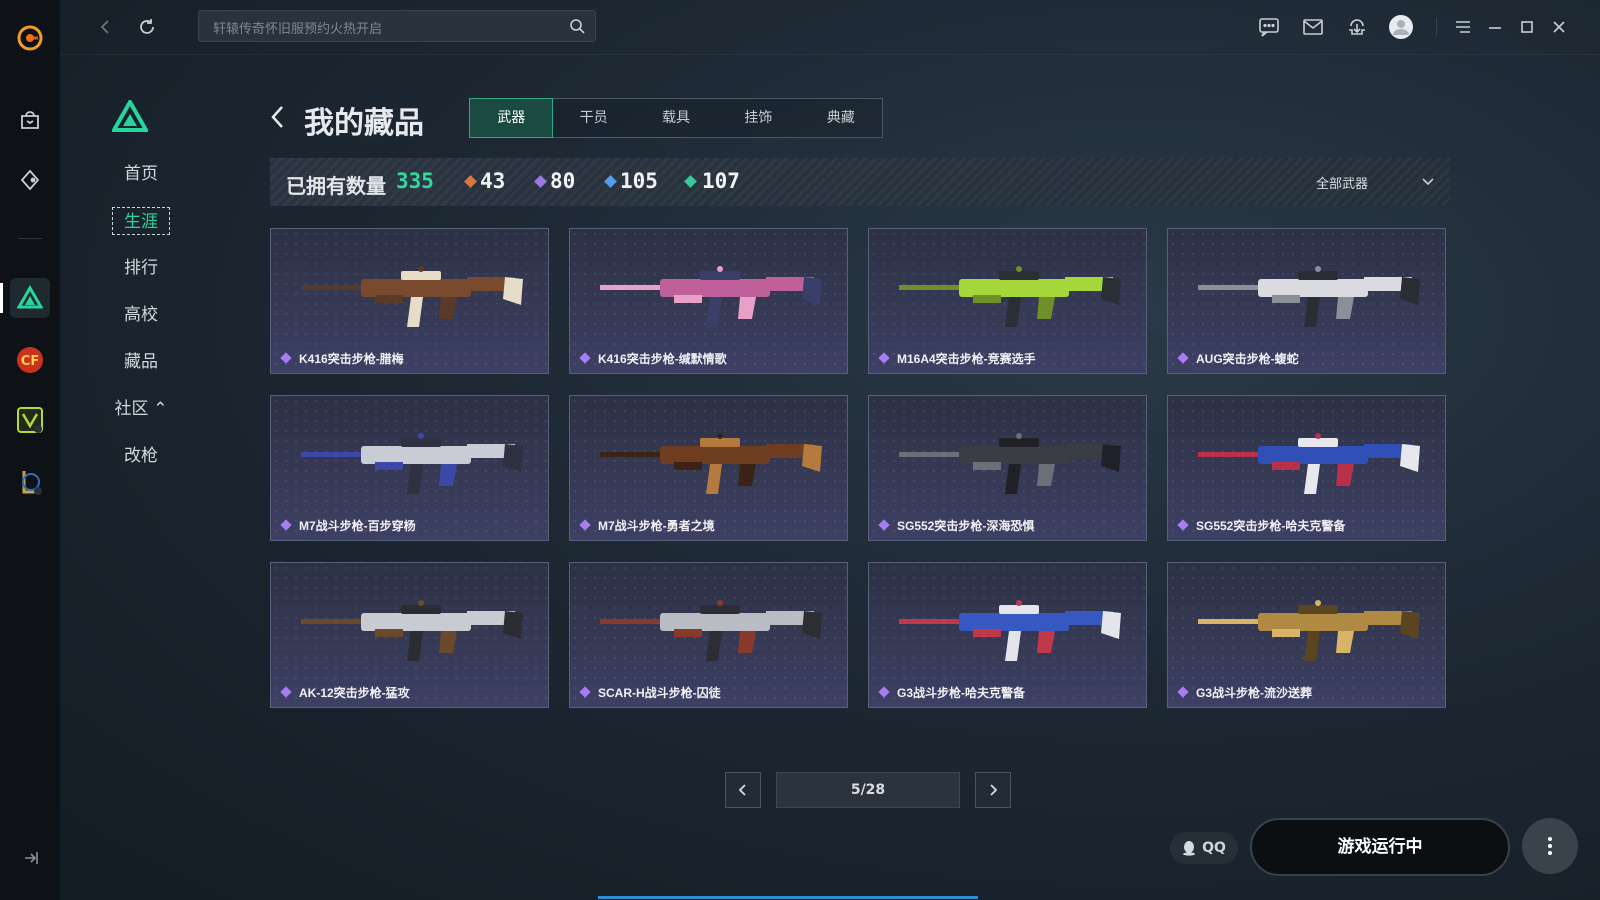 The width and height of the screenshot is (1600, 900). Describe the element at coordinates (30, 450) in the screenshot. I see `app-rail: CF` at that location.